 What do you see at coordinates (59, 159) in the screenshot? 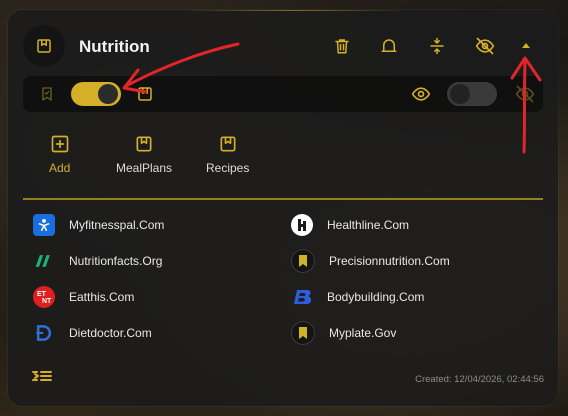
I see `add-button: Add` at bounding box center [59, 159].